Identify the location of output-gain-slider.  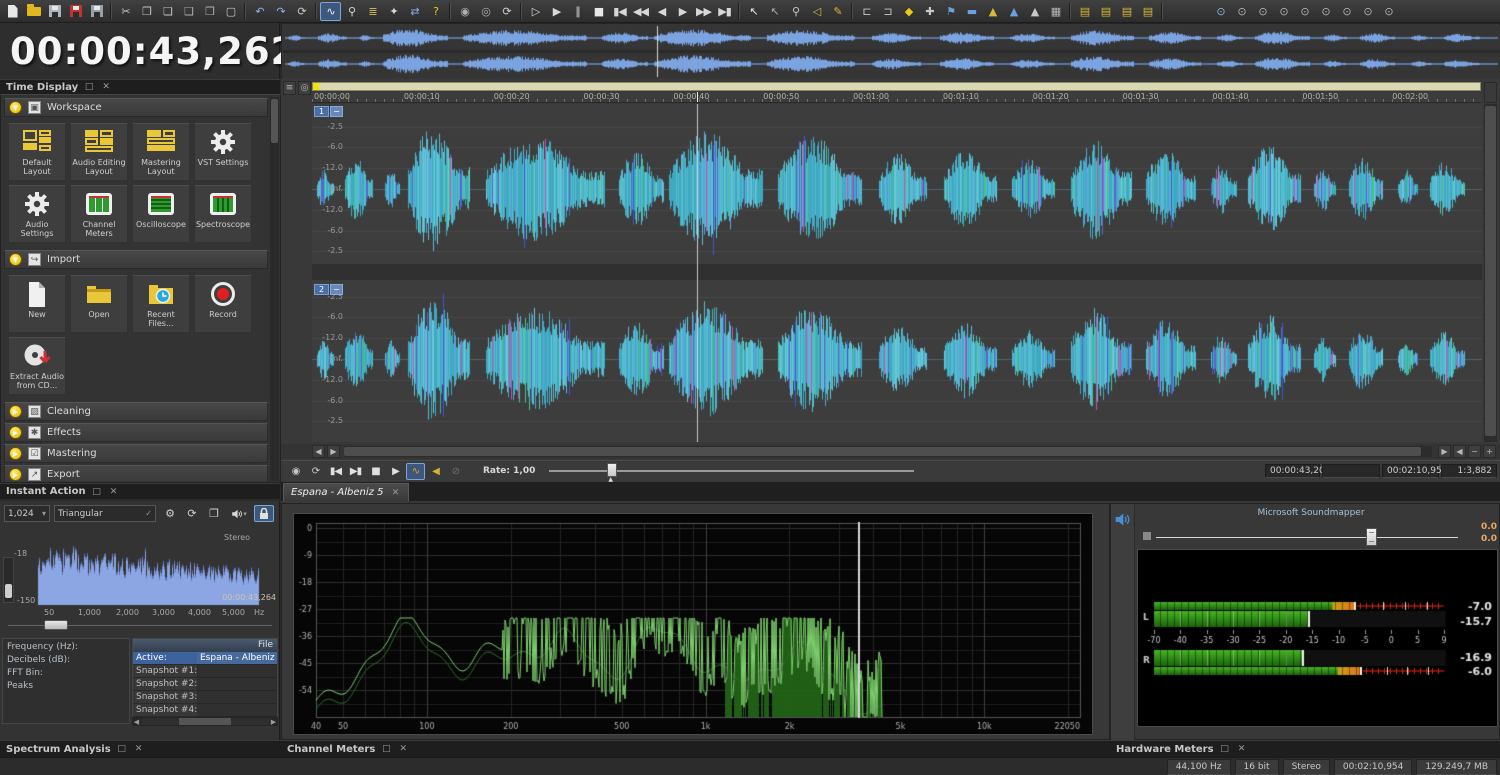
(1307, 537).